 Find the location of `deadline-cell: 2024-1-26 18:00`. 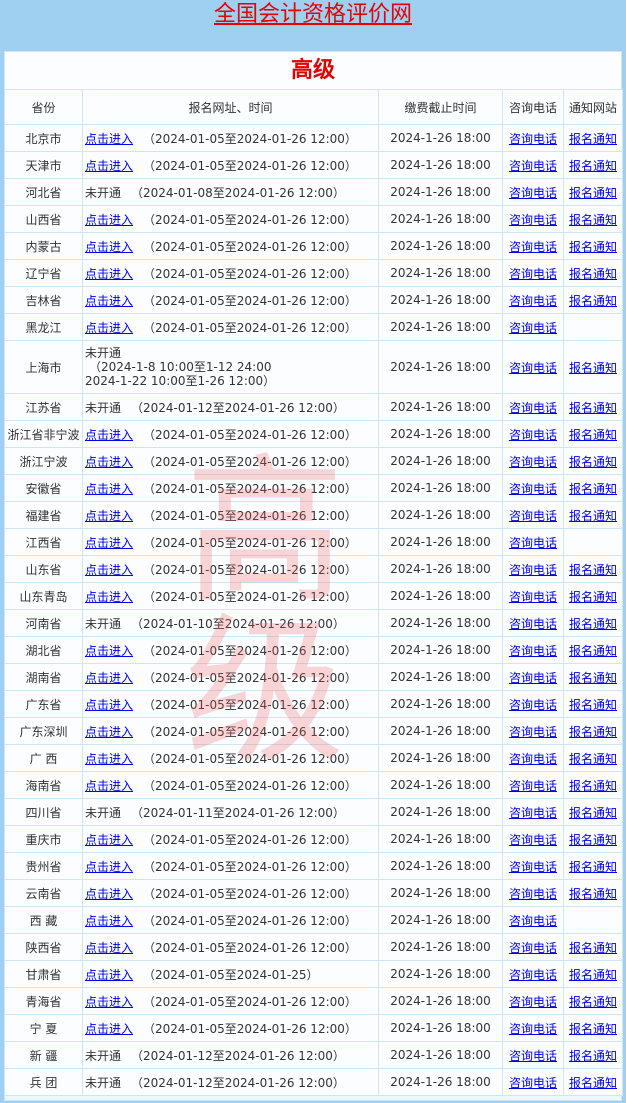

deadline-cell: 2024-1-26 18:00 is located at coordinates (440, 138).